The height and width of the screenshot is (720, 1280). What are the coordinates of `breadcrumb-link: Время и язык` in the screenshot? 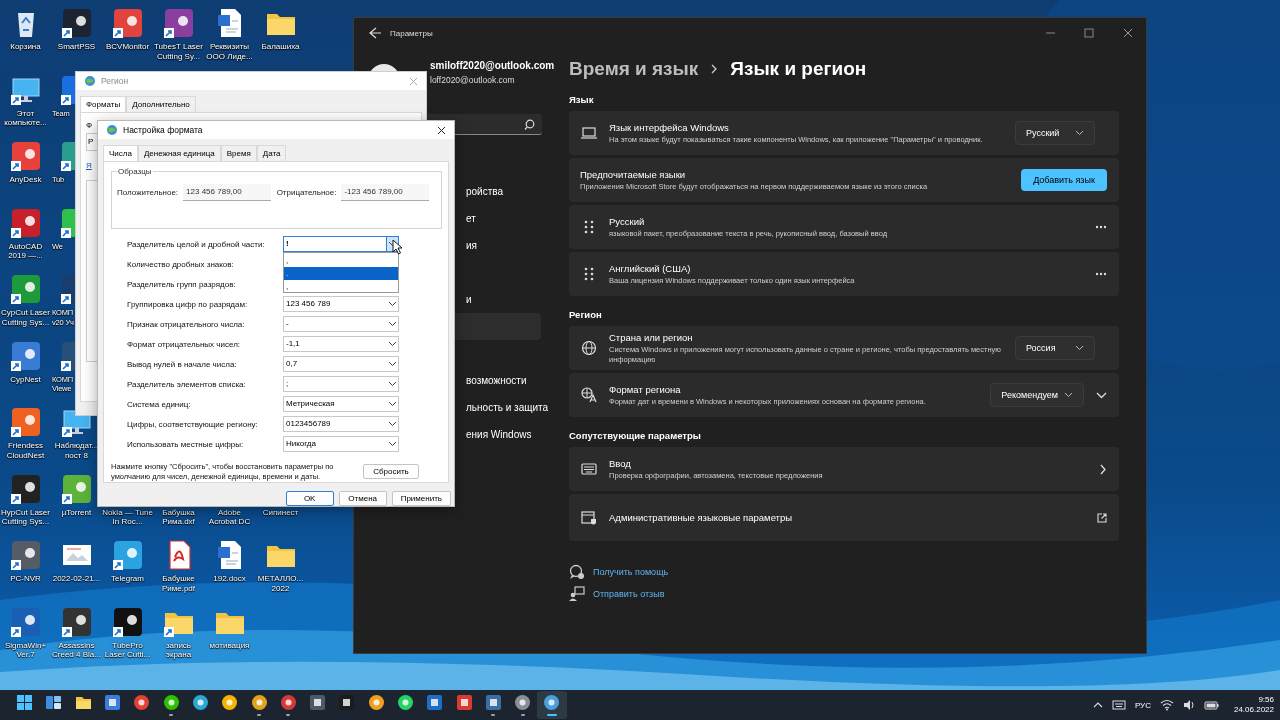 It's located at (634, 69).